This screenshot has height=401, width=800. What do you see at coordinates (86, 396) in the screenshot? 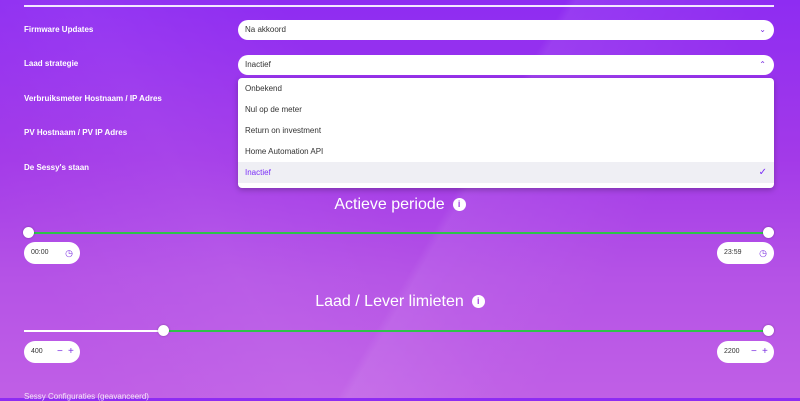
I see `advanced-config-label: Sessy Configuraties (geavanceerd)` at bounding box center [86, 396].